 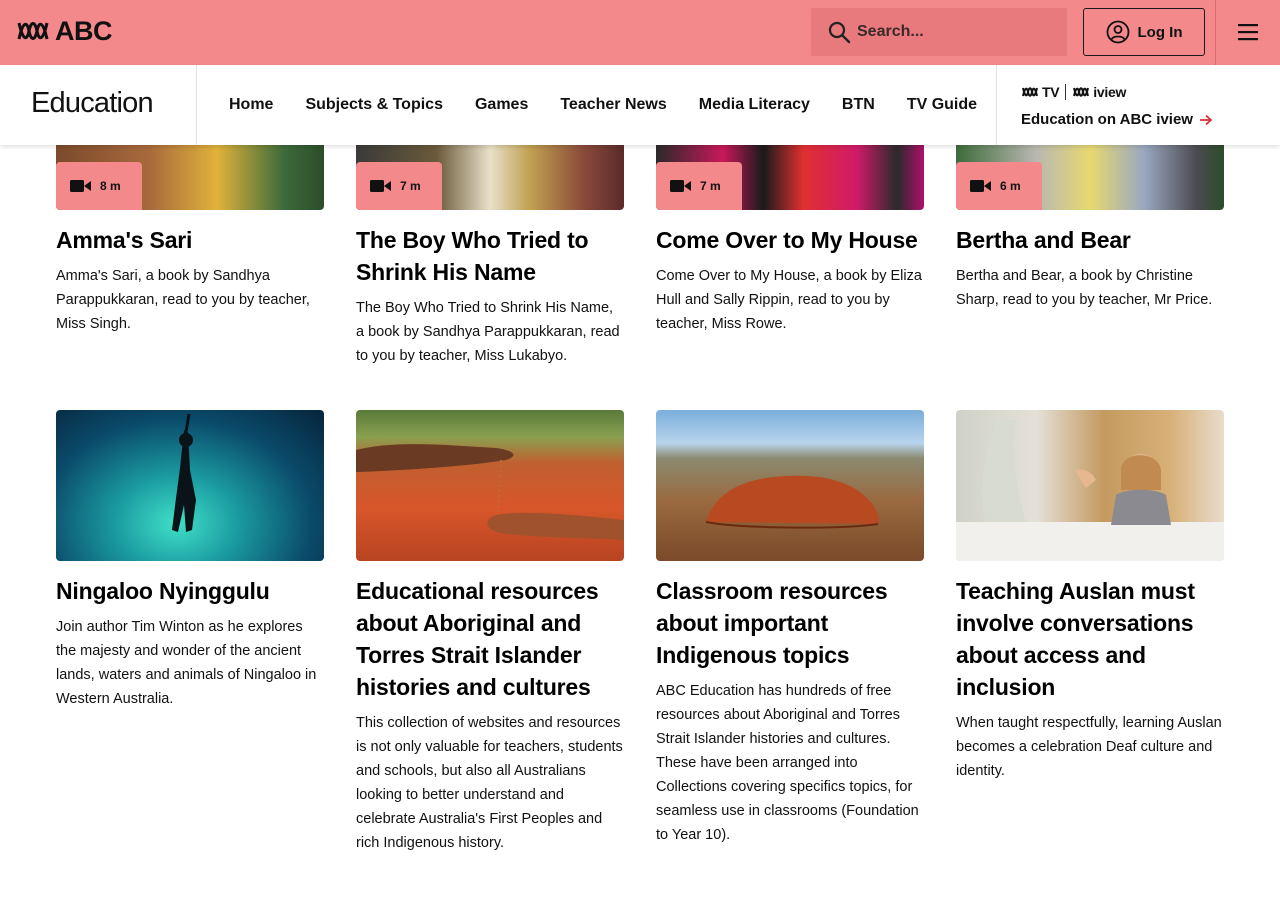 I want to click on card-title: Amma's Sari, so click(x=190, y=240).